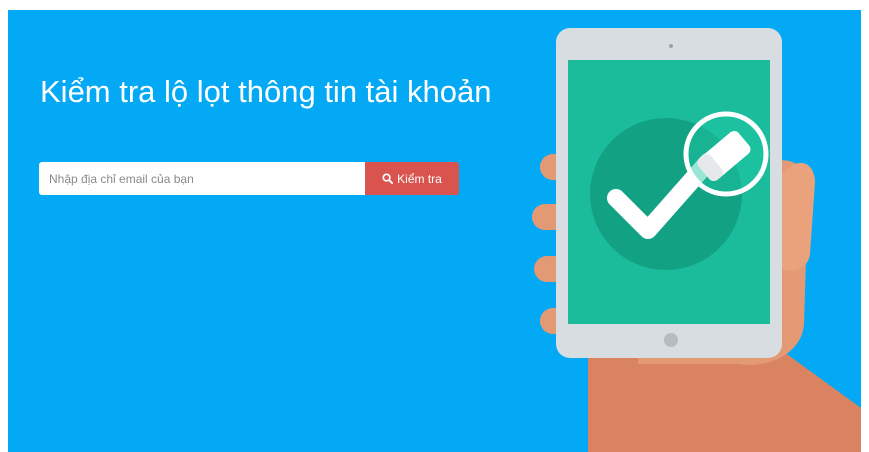 The width and height of the screenshot is (869, 452). I want to click on search-icon, so click(388, 178).